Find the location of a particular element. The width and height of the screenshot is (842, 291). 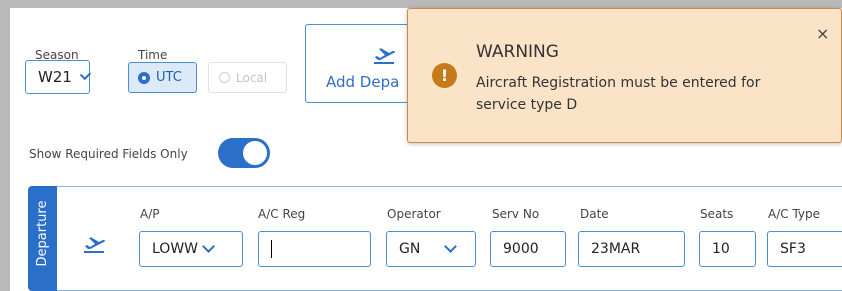

serv-no-value: 9000 is located at coordinates (521, 249).